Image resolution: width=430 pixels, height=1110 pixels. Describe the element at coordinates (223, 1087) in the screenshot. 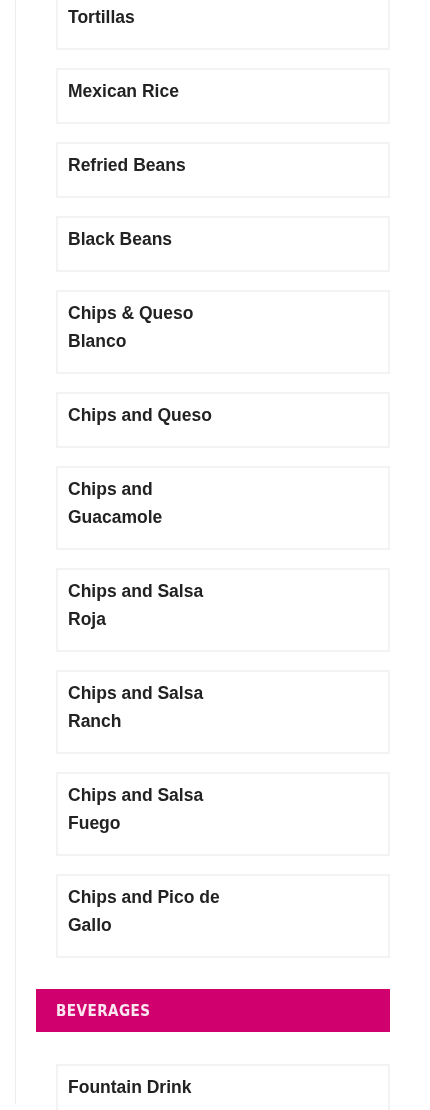

I see `menu-item-card: Fountain Drink` at that location.